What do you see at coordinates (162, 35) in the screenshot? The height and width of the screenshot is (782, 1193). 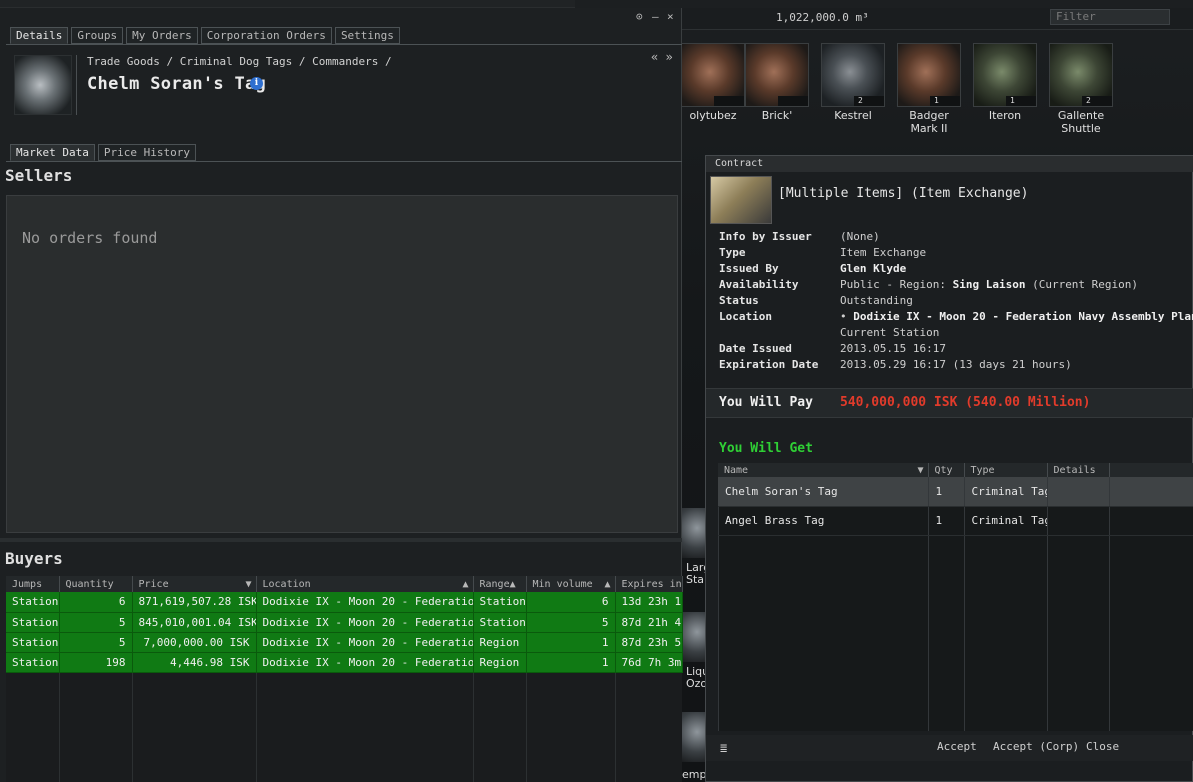 I see `tab-my-orders: My Orders` at bounding box center [162, 35].